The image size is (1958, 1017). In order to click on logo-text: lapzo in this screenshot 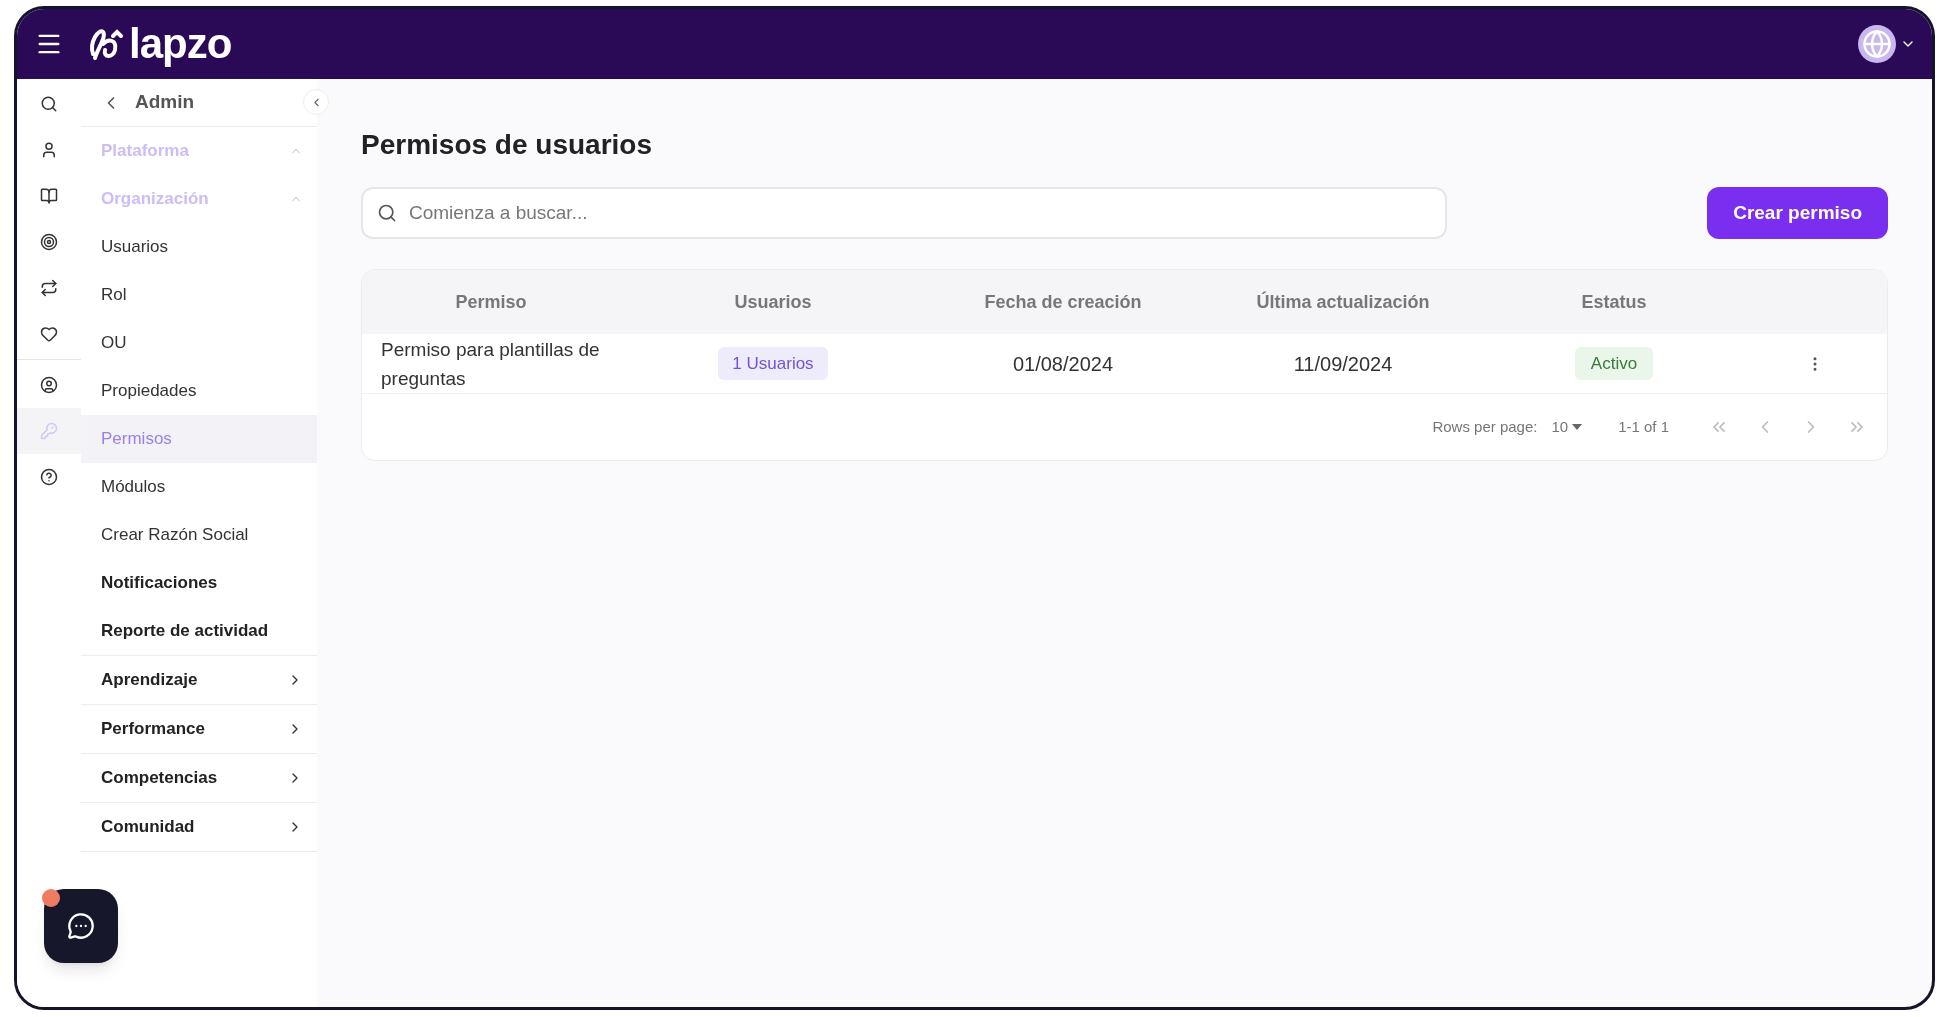, I will do `click(180, 44)`.